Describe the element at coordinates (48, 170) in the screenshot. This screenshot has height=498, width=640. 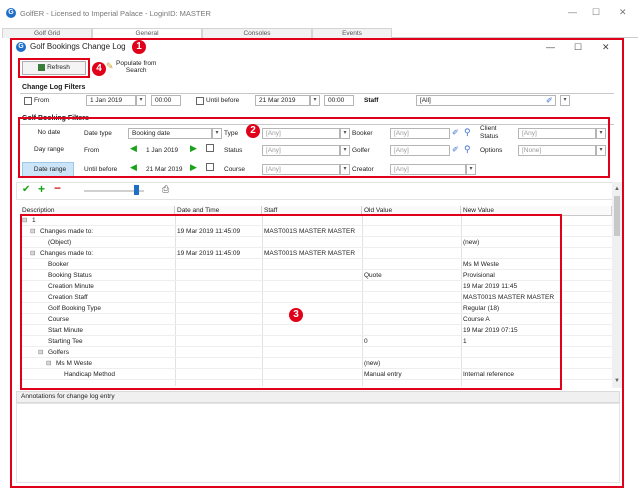
I see `mode-date-range: Date range` at that location.